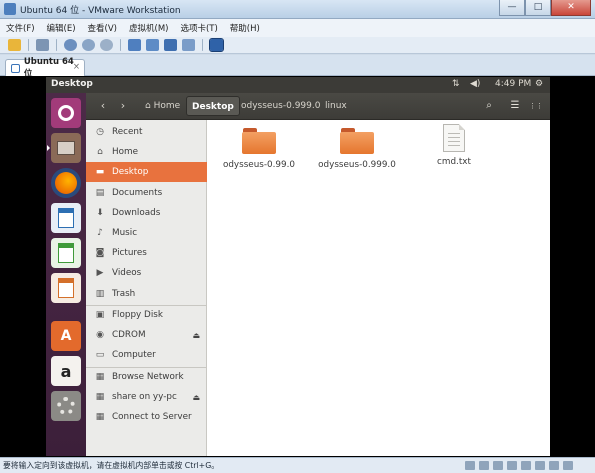  Describe the element at coordinates (66, 288) in the screenshot. I see `libreoffice-impress-icon` at that location.